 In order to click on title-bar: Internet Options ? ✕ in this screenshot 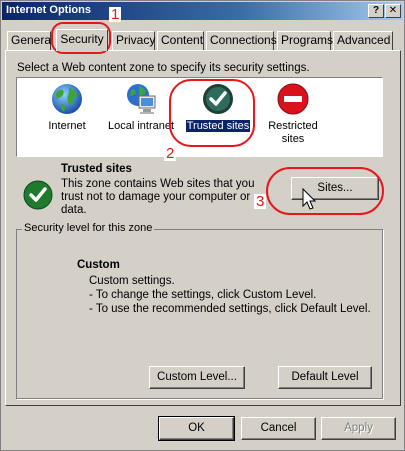, I will do `click(202, 11)`.